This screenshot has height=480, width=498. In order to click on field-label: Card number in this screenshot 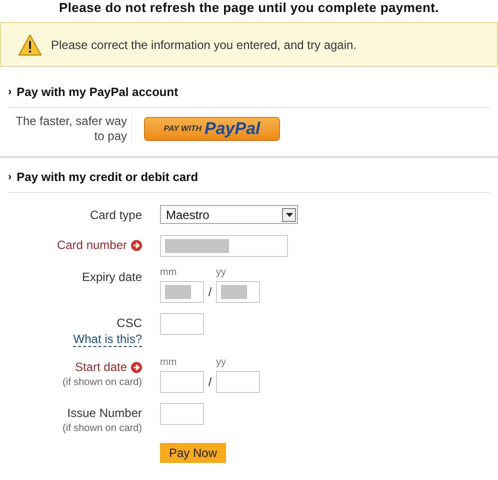, I will do `click(91, 245)`.